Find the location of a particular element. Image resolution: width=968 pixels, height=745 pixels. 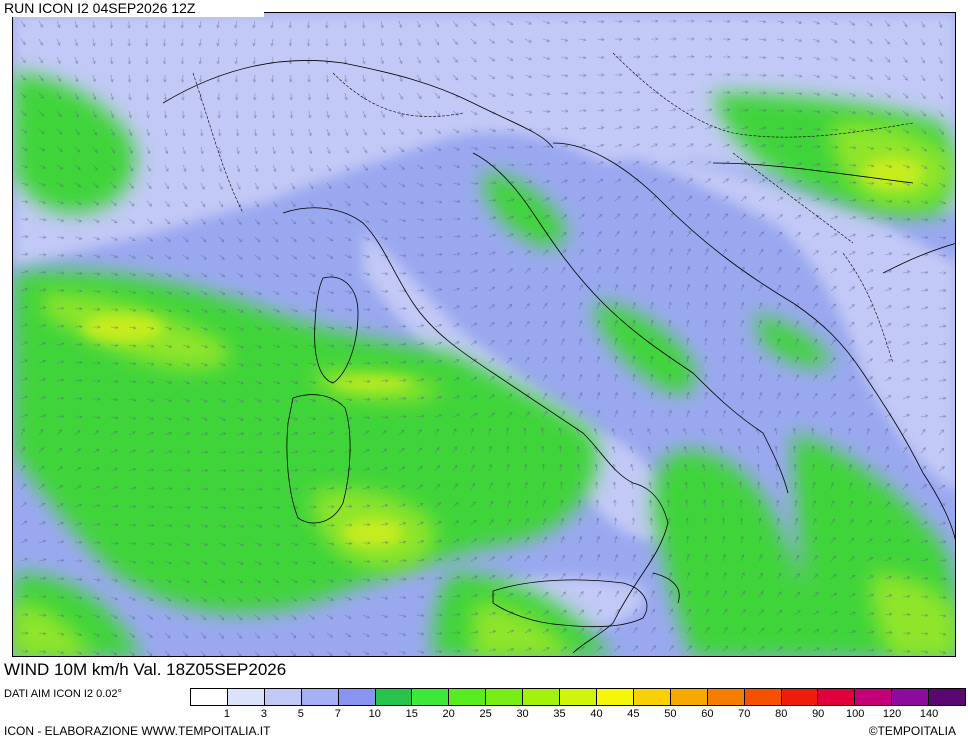

legend-tick-label: 70 is located at coordinates (744, 714).